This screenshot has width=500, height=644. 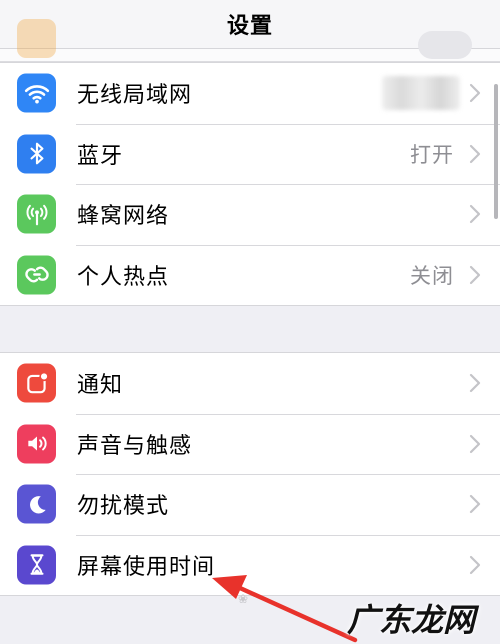 What do you see at coordinates (100, 386) in the screenshot?
I see `row-label: 通知` at bounding box center [100, 386].